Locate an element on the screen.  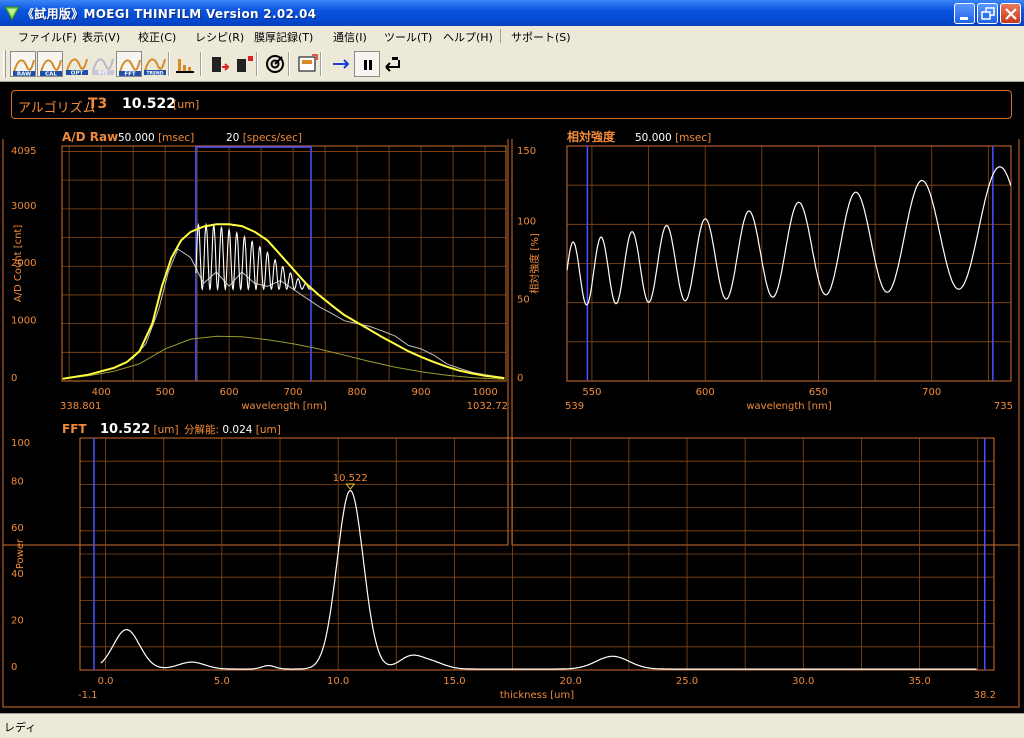
toolbar-raw-mode-button: RAW is located at coordinates (23, 64).